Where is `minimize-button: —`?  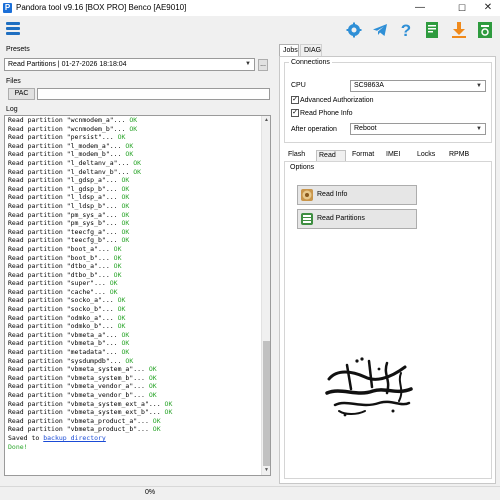 minimize-button: — is located at coordinates (420, 8).